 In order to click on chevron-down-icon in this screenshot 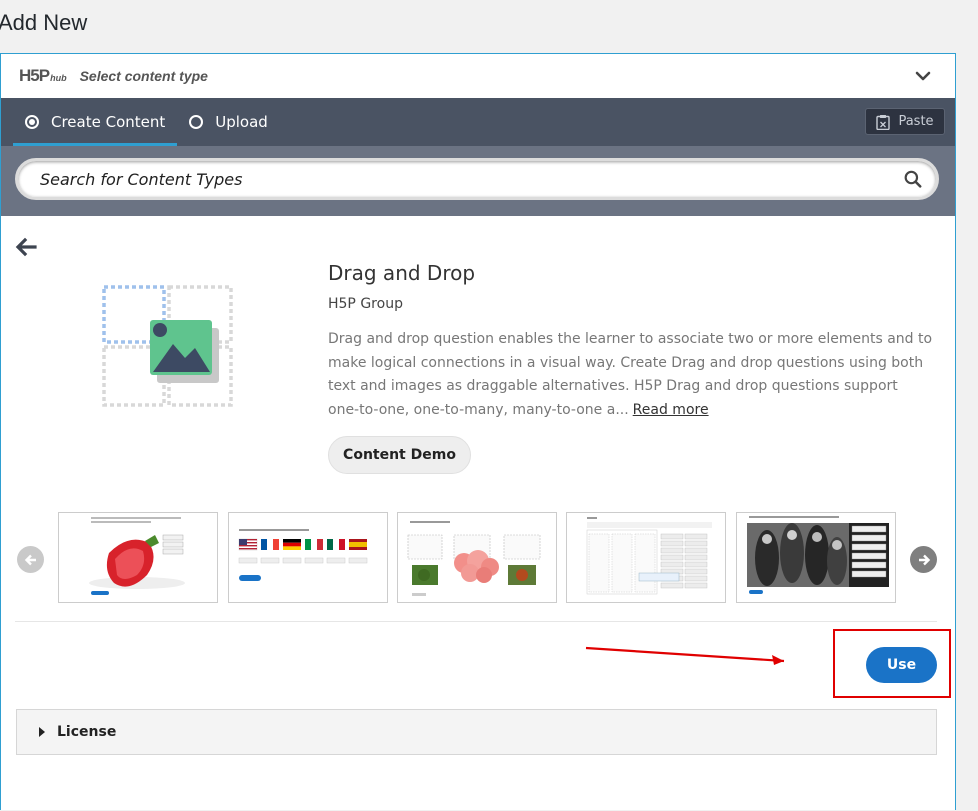, I will do `click(923, 76)`.